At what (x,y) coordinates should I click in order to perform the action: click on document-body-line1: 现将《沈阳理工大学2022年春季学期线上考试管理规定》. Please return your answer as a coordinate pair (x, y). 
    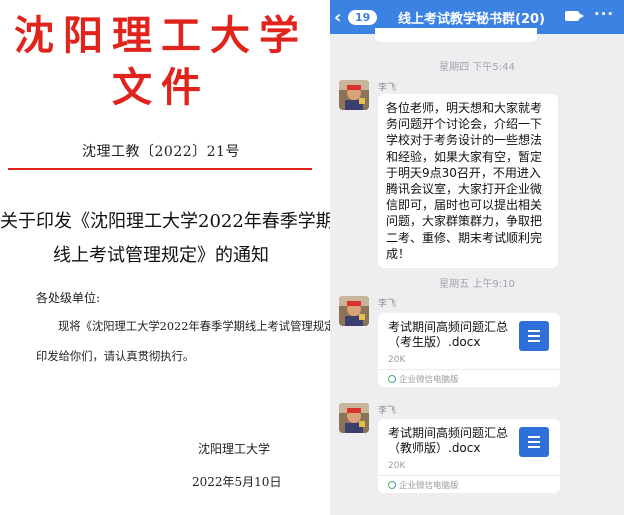
    Looking at the image, I should click on (202, 326).